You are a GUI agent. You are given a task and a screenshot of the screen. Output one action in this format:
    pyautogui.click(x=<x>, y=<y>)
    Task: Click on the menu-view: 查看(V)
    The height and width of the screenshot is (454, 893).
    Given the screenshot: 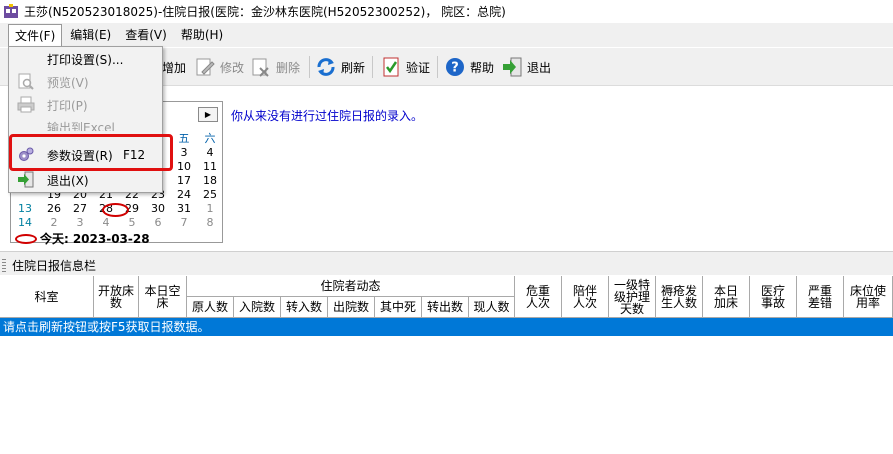 What is the action you would take?
    pyautogui.click(x=146, y=35)
    